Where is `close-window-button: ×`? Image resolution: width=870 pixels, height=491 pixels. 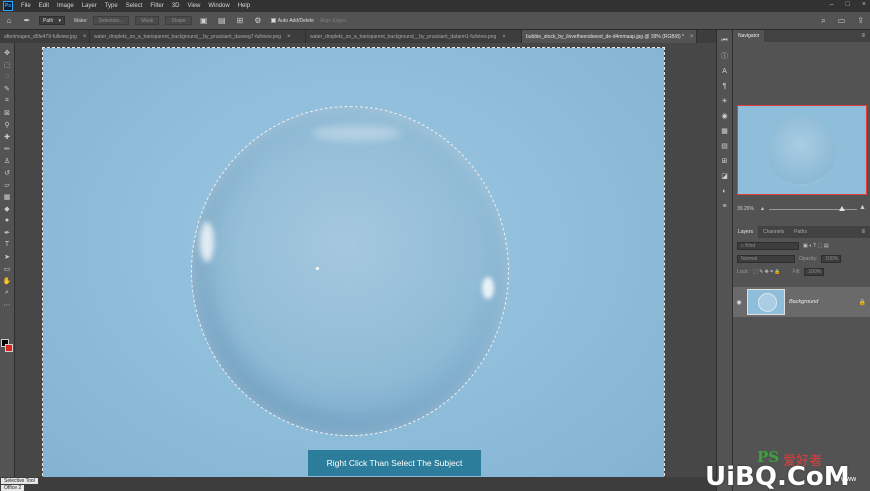 close-window-button: × is located at coordinates (864, 4).